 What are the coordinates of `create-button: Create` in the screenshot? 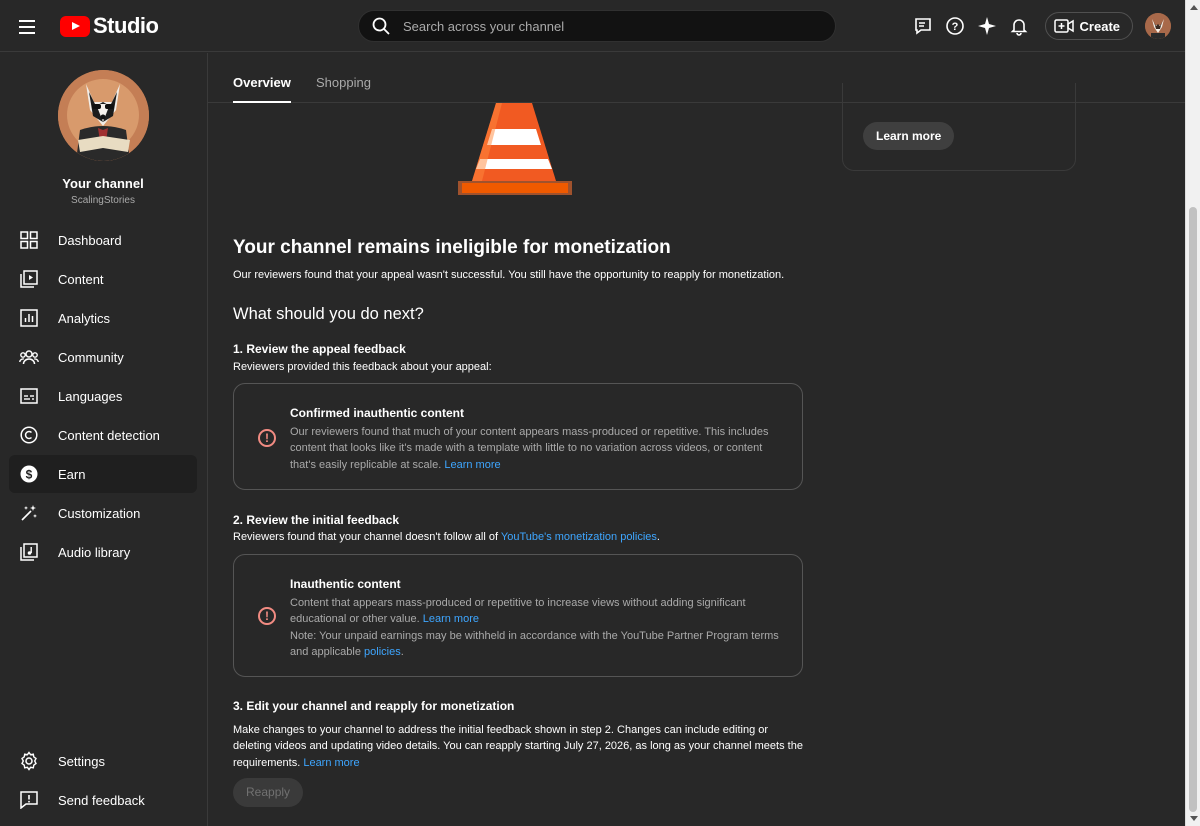 It's located at (1088, 26).